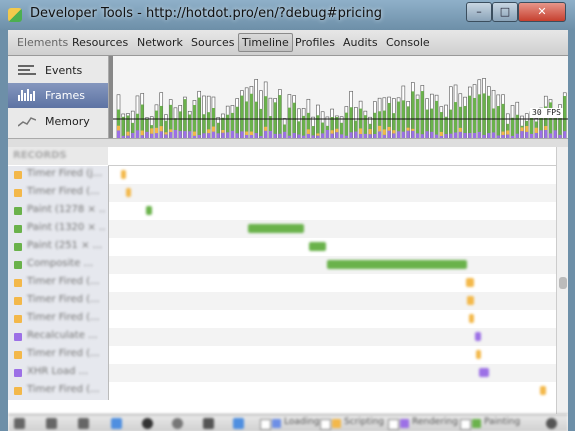  I want to click on events-icon, so click(27, 70).